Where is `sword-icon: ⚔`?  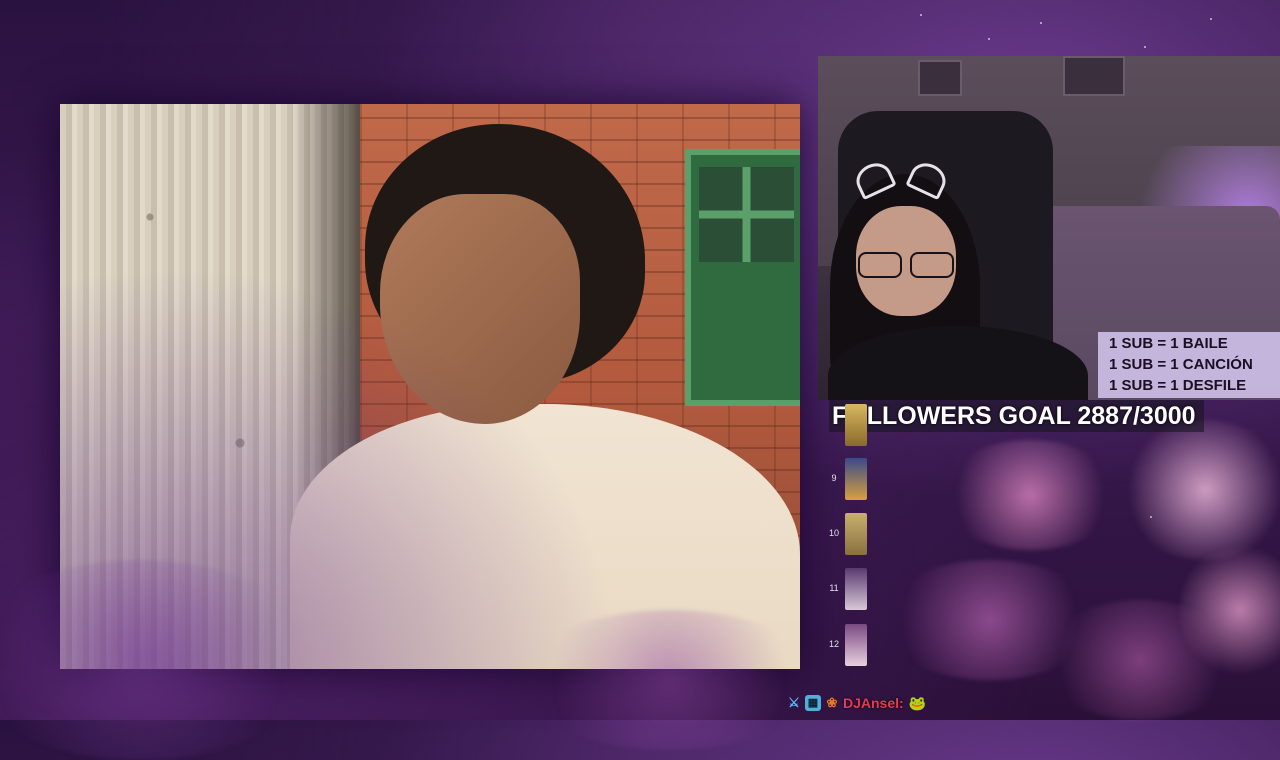
sword-icon: ⚔ is located at coordinates (794, 702).